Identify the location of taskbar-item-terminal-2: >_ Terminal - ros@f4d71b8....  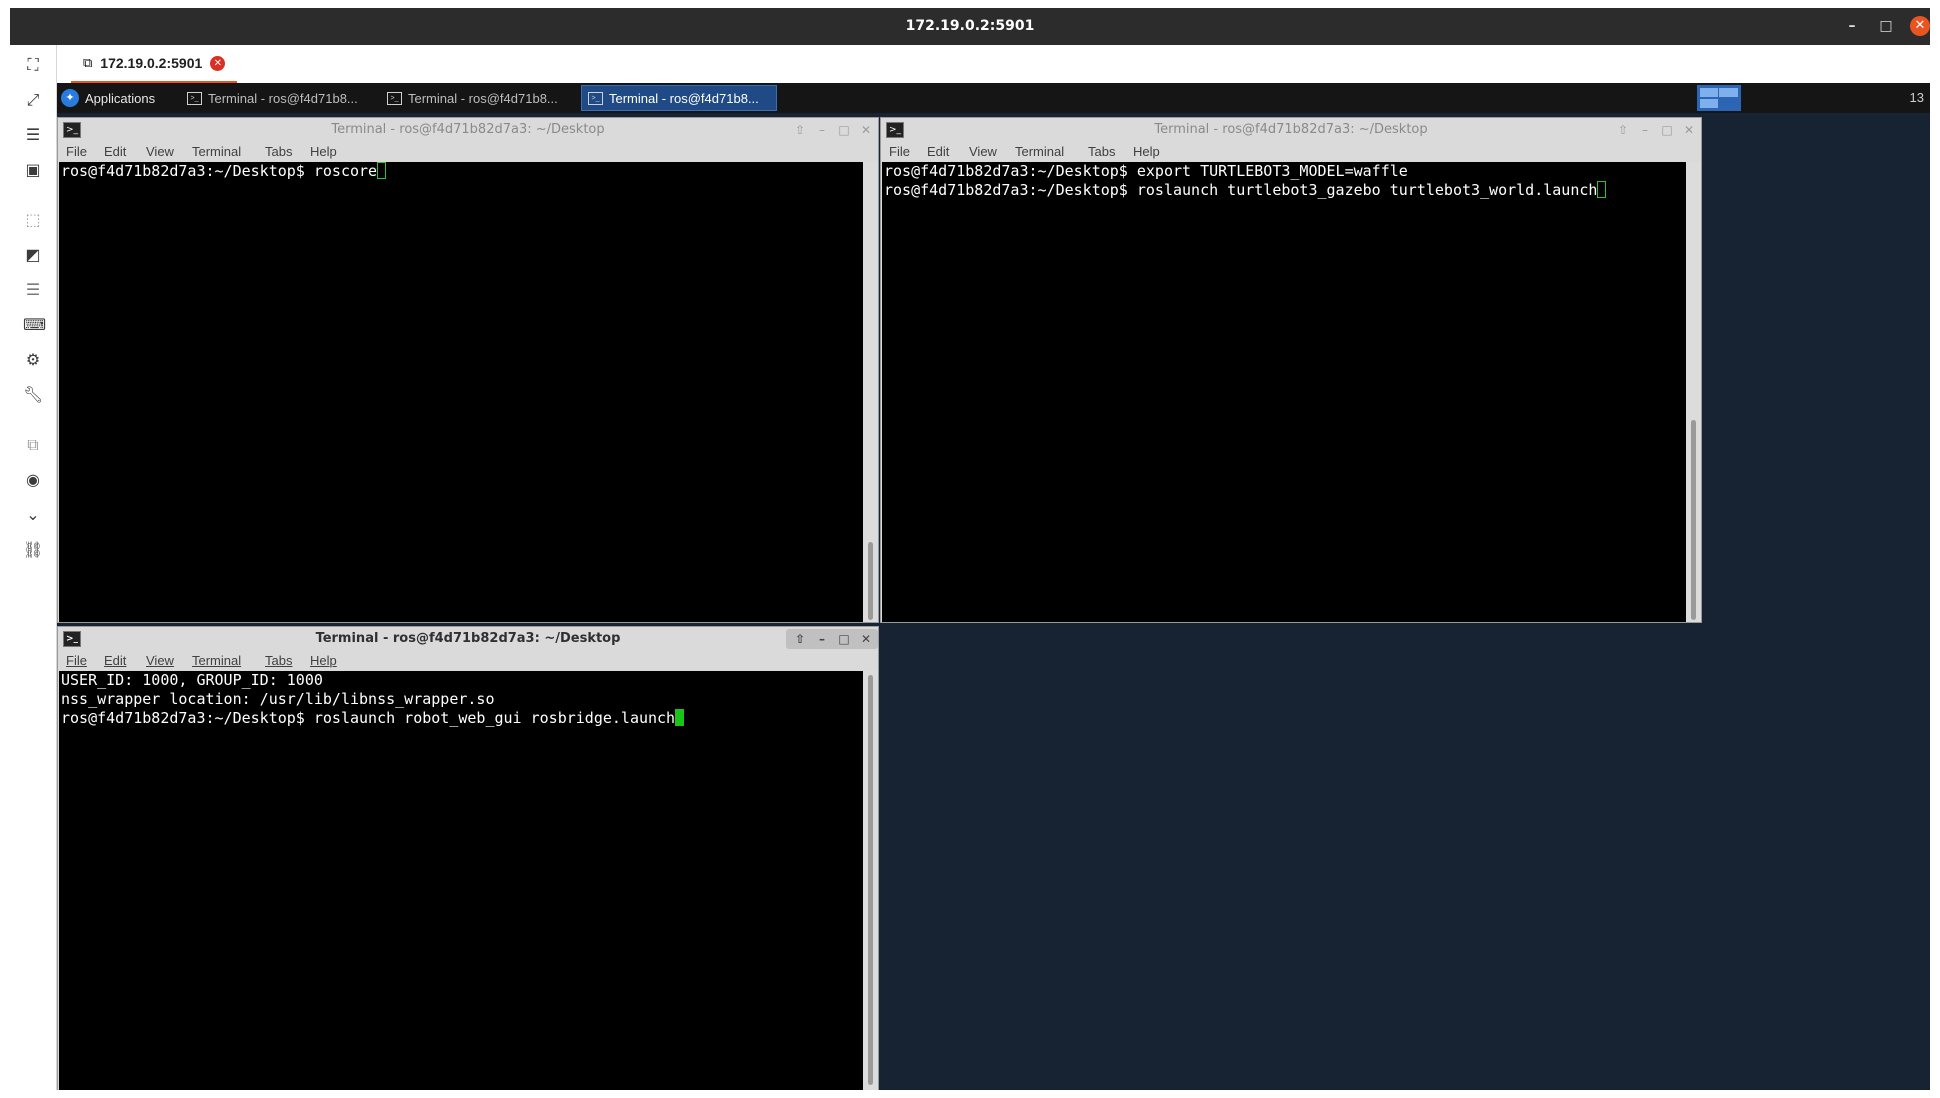
(479, 98).